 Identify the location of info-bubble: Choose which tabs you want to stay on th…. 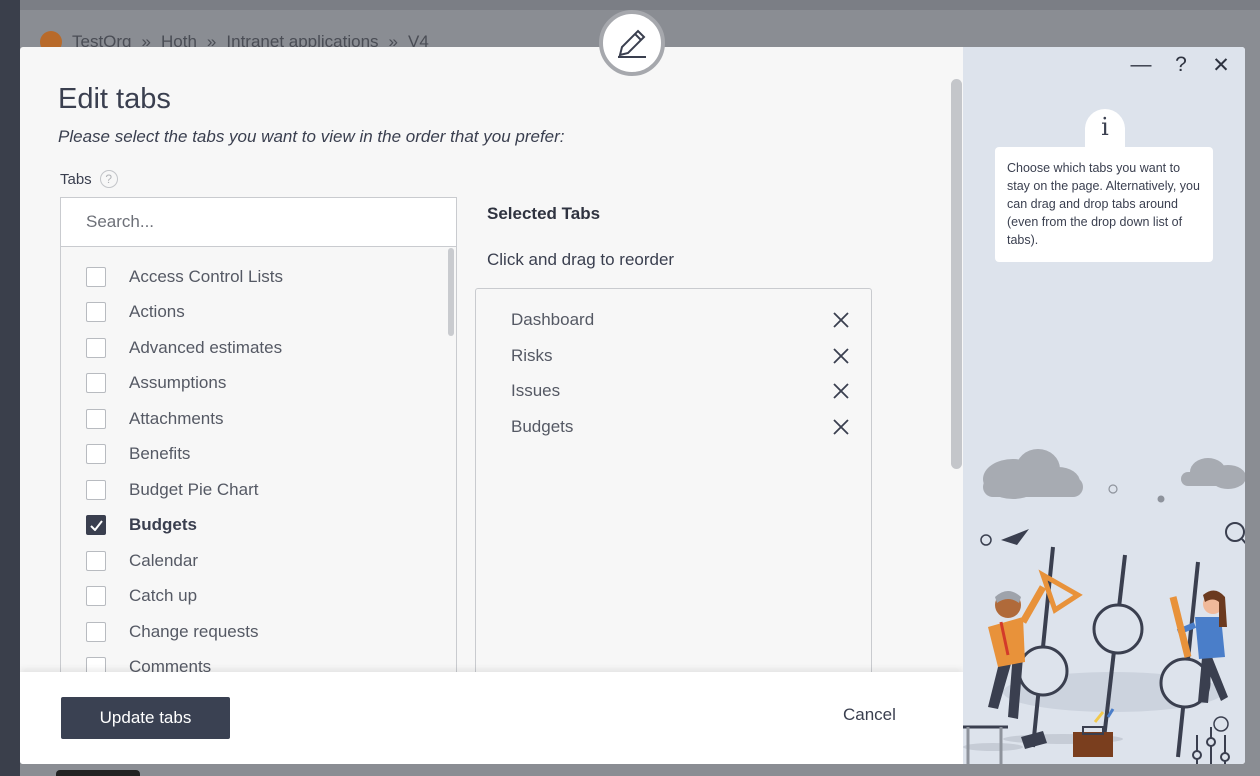
(1104, 204).